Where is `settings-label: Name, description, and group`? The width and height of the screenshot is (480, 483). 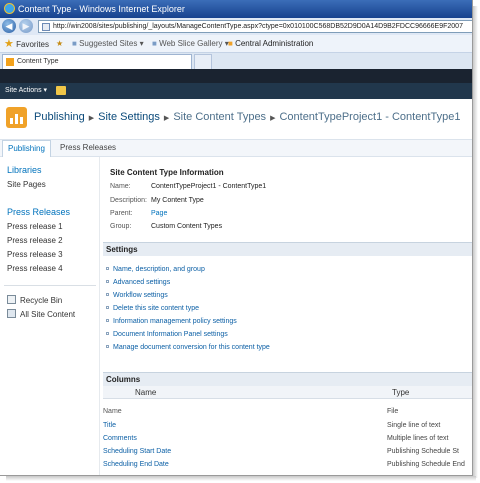
settings-label: Name, description, and group is located at coordinates (159, 269).